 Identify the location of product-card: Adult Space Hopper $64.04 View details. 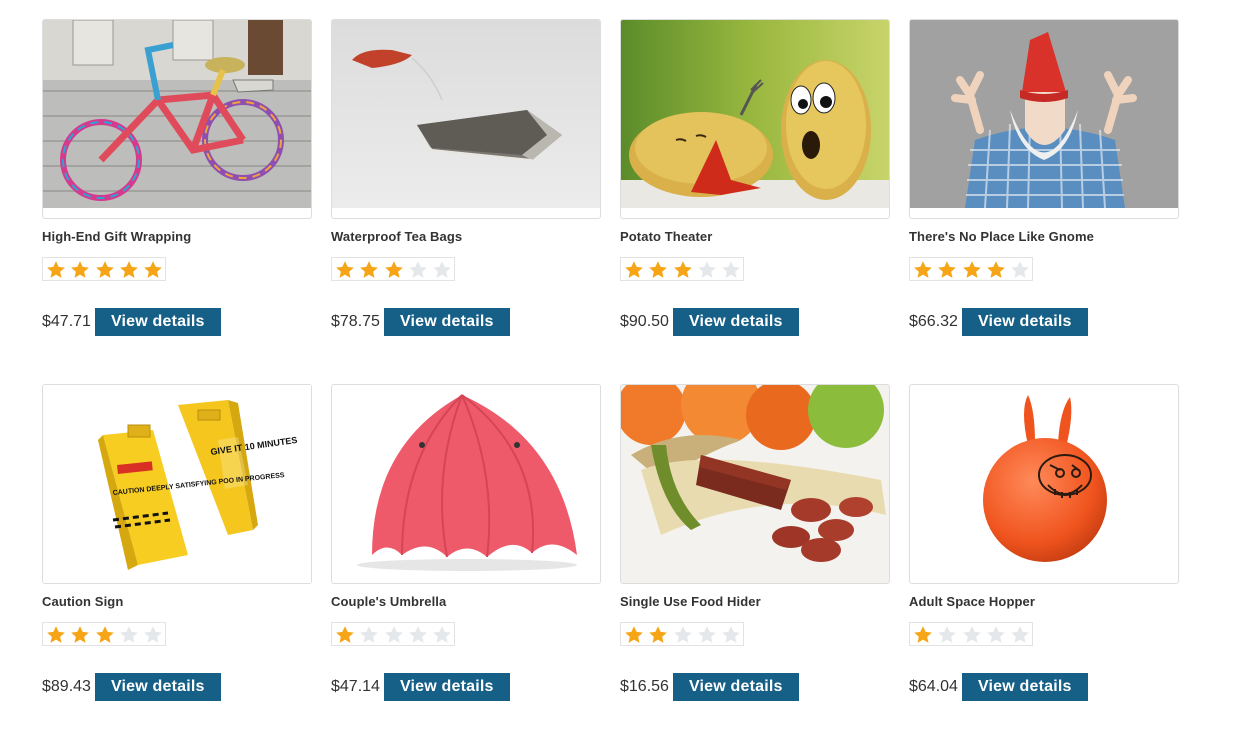
(1044, 566).